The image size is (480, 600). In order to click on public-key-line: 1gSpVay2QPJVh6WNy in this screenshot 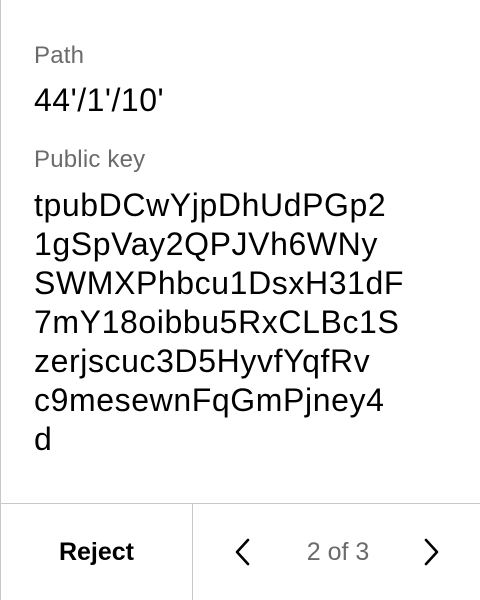, I will do `click(206, 244)`.